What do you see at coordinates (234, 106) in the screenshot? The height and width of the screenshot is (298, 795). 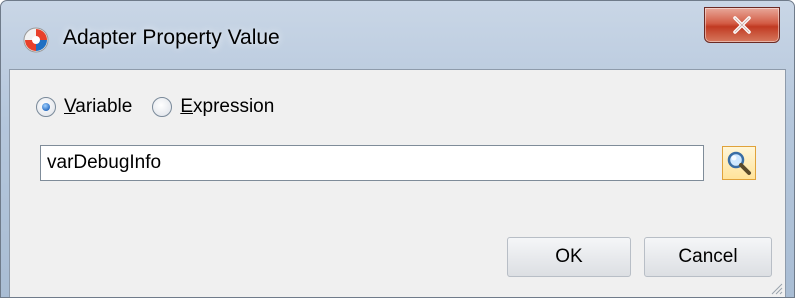 I see `radio-expression-label-rest: xpression` at bounding box center [234, 106].